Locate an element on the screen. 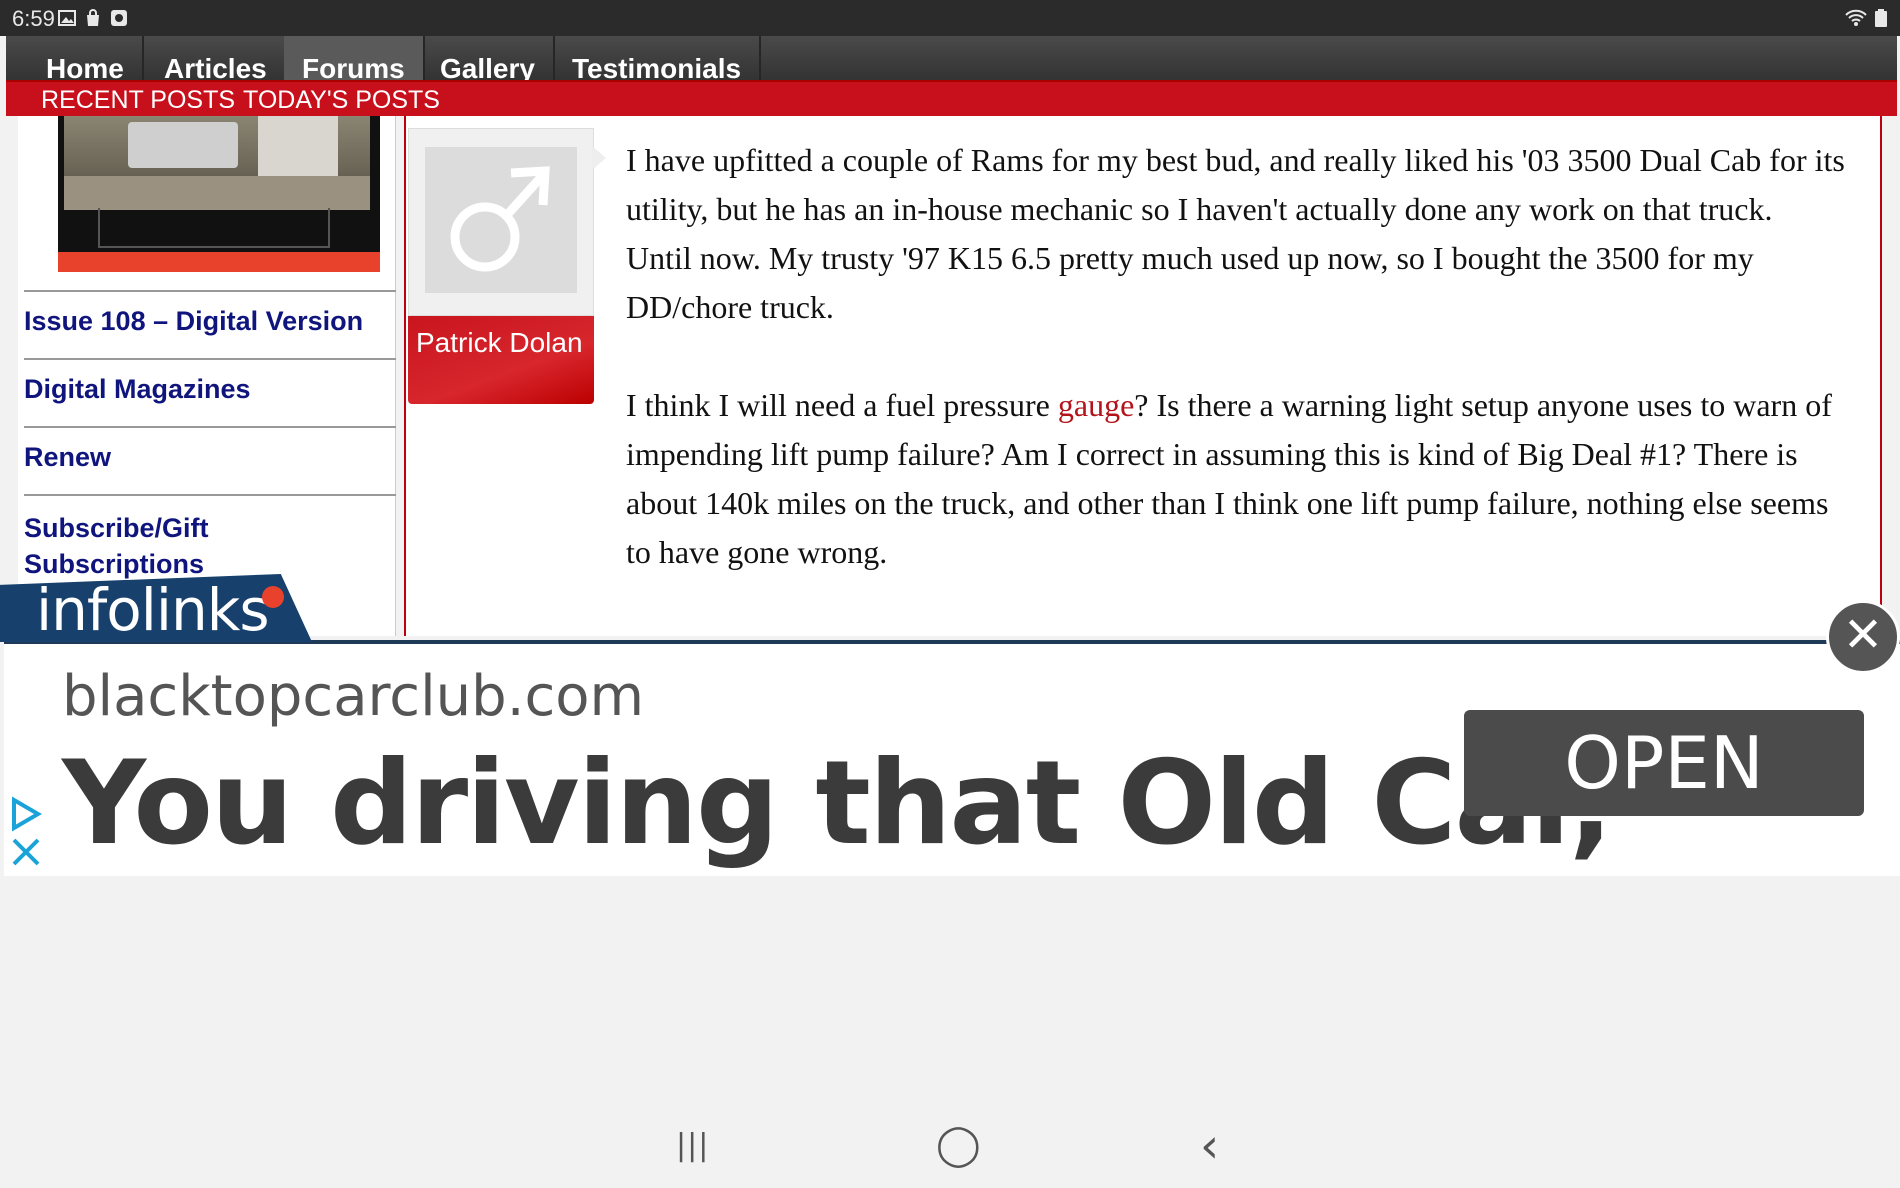 The image size is (1900, 1188). male-symbol-icon is located at coordinates (500, 219).